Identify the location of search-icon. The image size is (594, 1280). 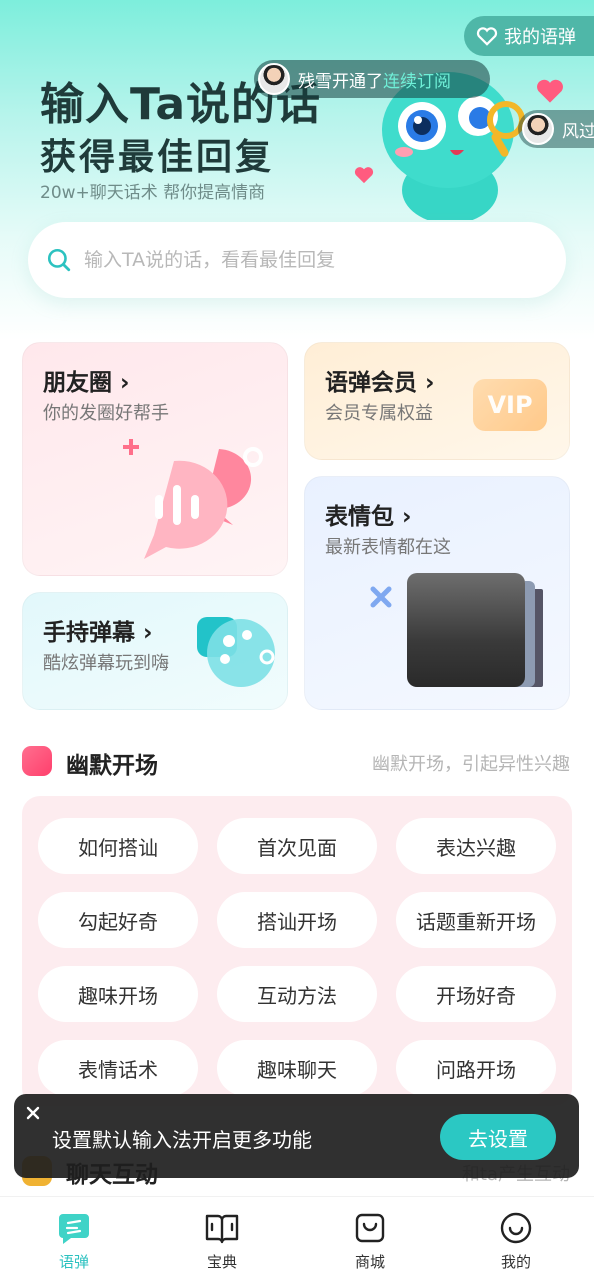
(59, 260).